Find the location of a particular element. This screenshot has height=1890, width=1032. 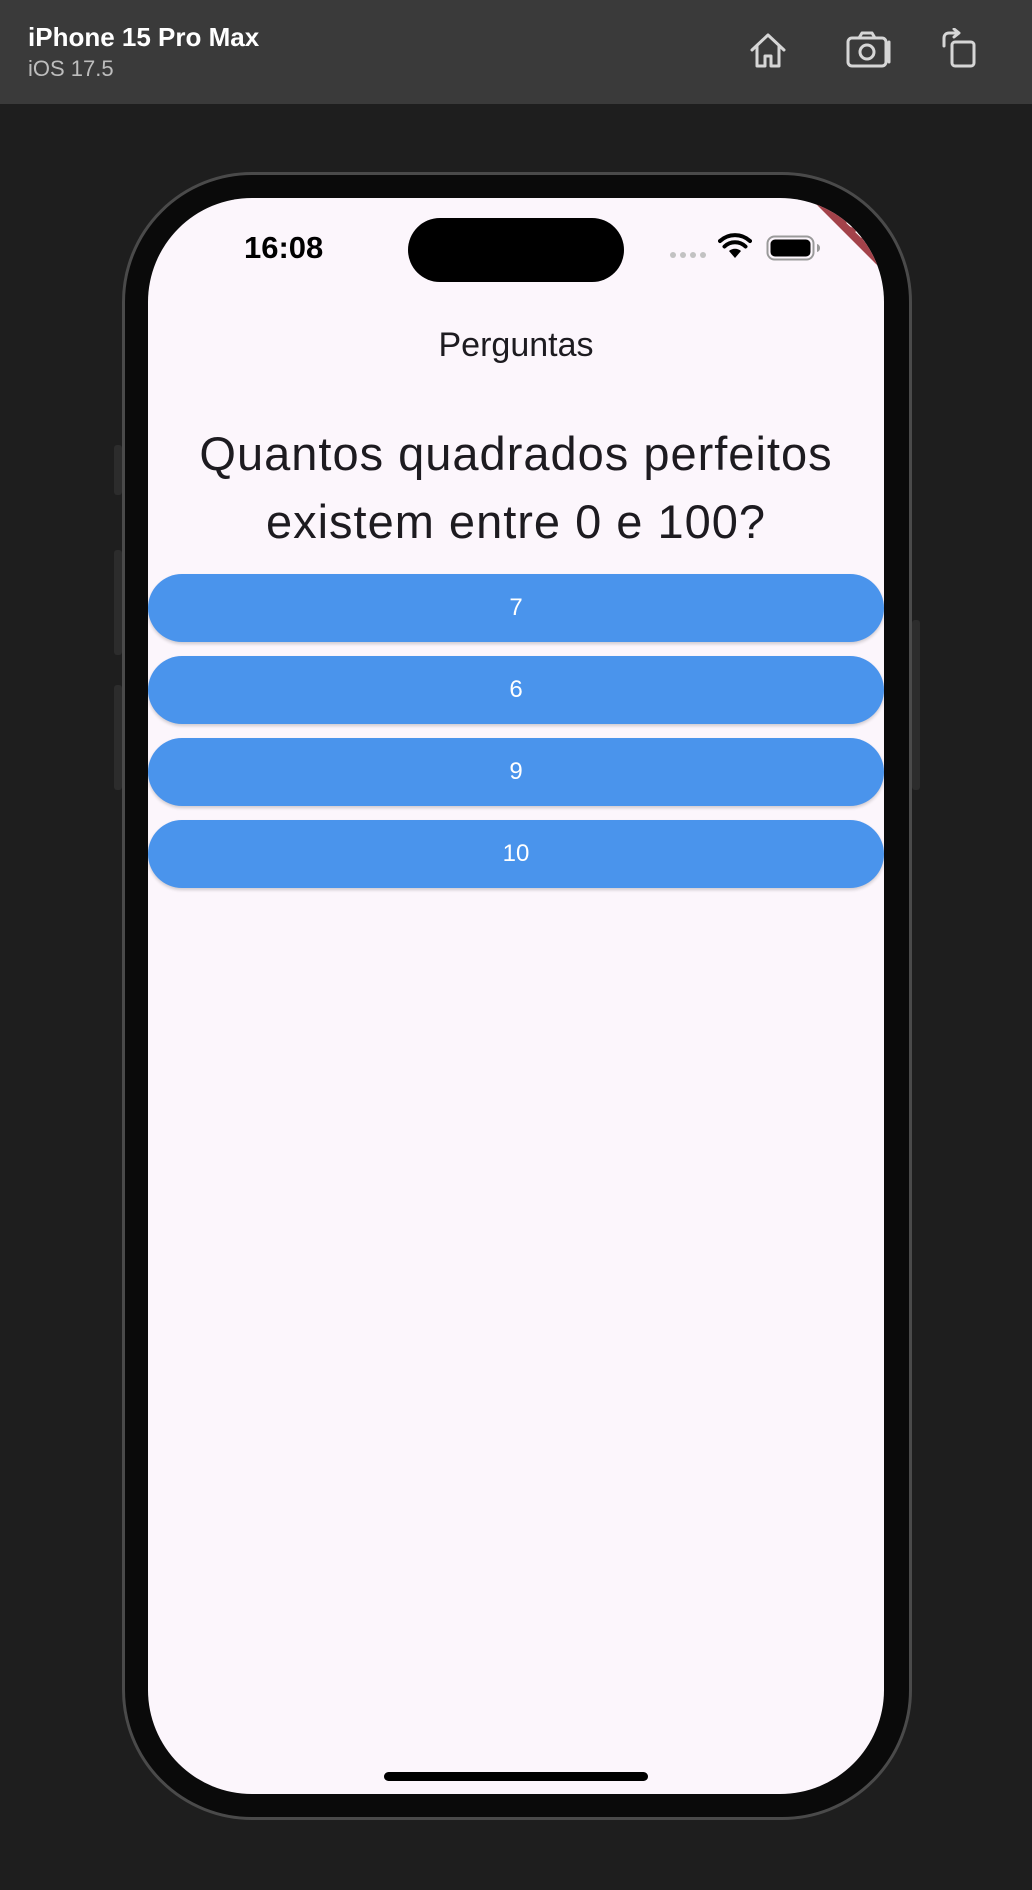

screenshot-icon is located at coordinates (868, 49).